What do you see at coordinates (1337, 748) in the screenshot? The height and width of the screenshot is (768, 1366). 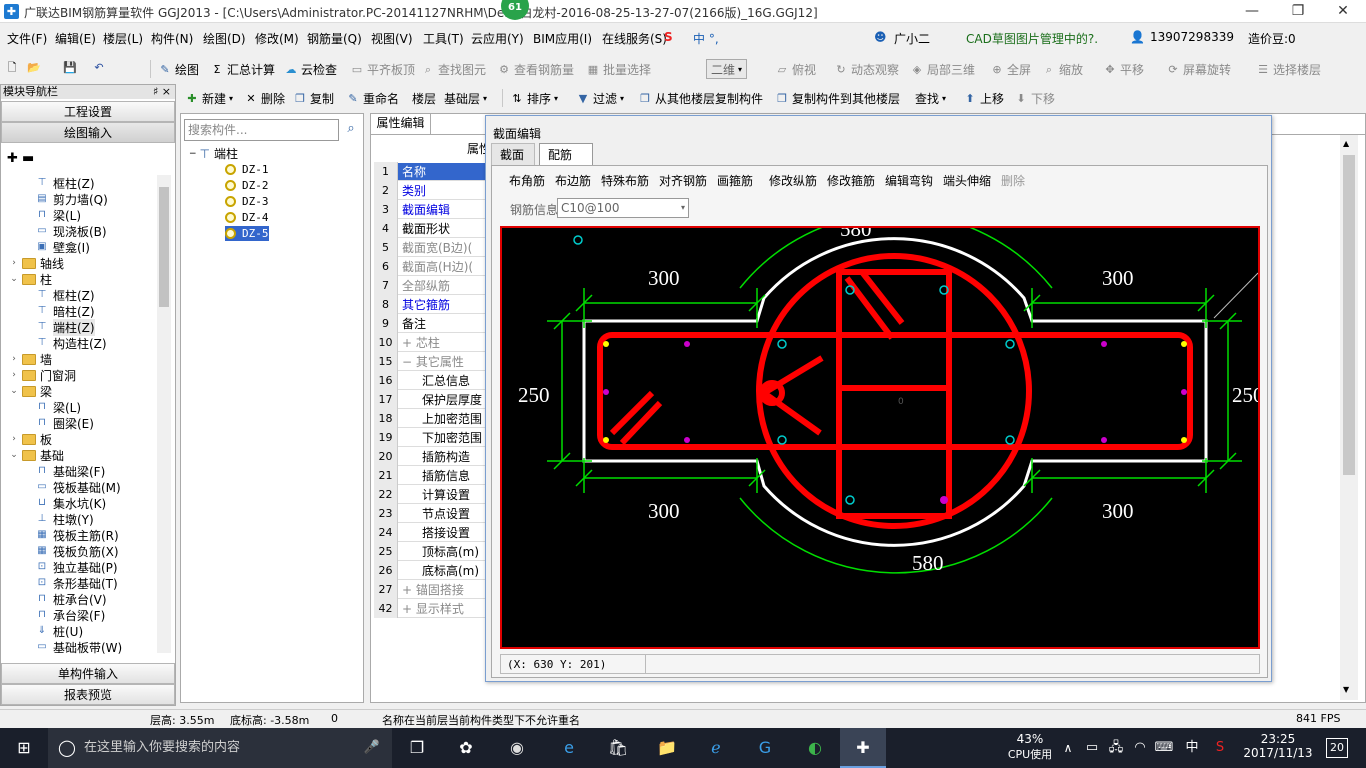 I see `notification-center: 20` at bounding box center [1337, 748].